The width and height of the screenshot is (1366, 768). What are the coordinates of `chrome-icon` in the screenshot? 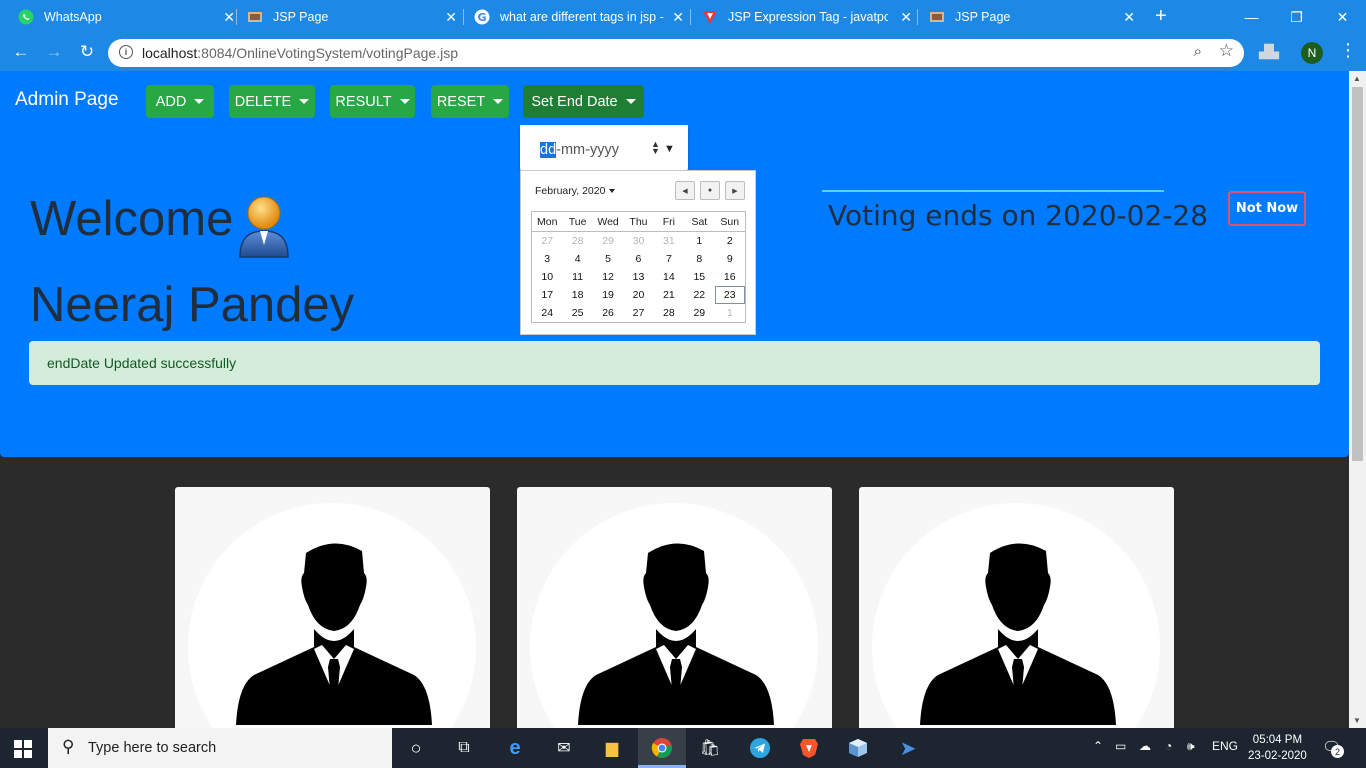 It's located at (662, 748).